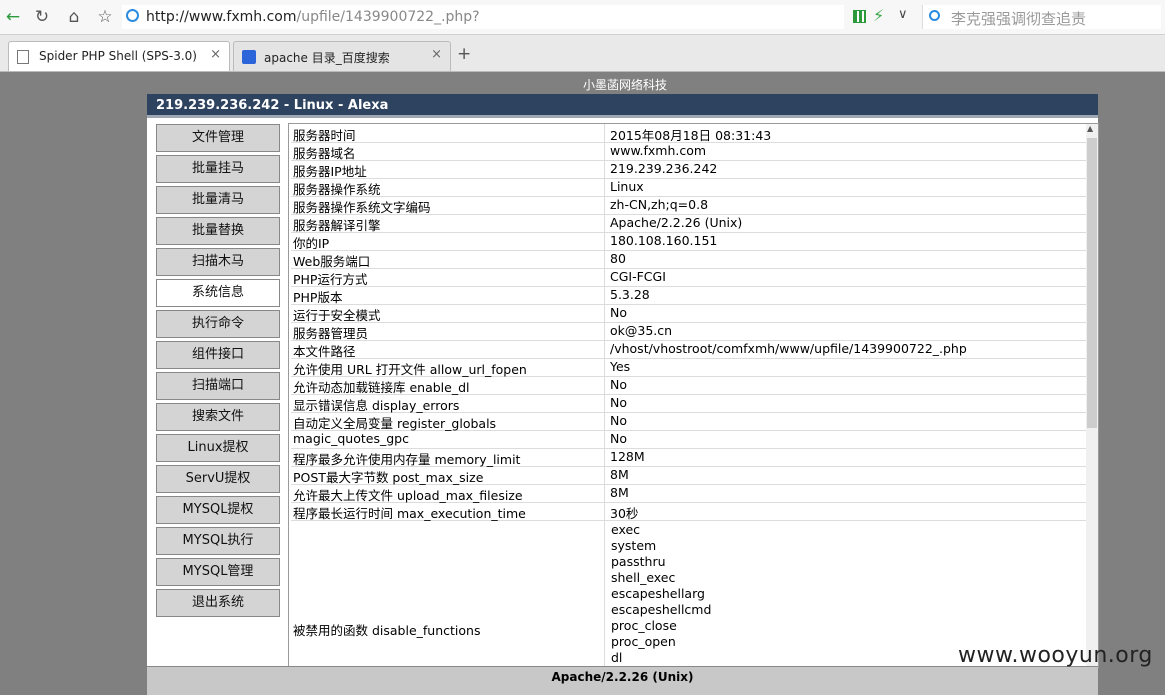  I want to click on site-title: 小墨菡网络科技, so click(624, 85).